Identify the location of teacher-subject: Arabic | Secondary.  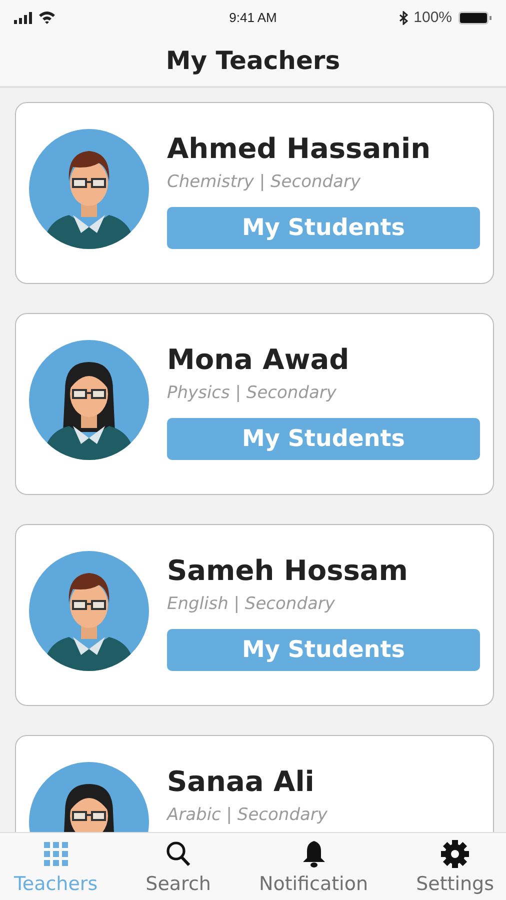
(247, 815).